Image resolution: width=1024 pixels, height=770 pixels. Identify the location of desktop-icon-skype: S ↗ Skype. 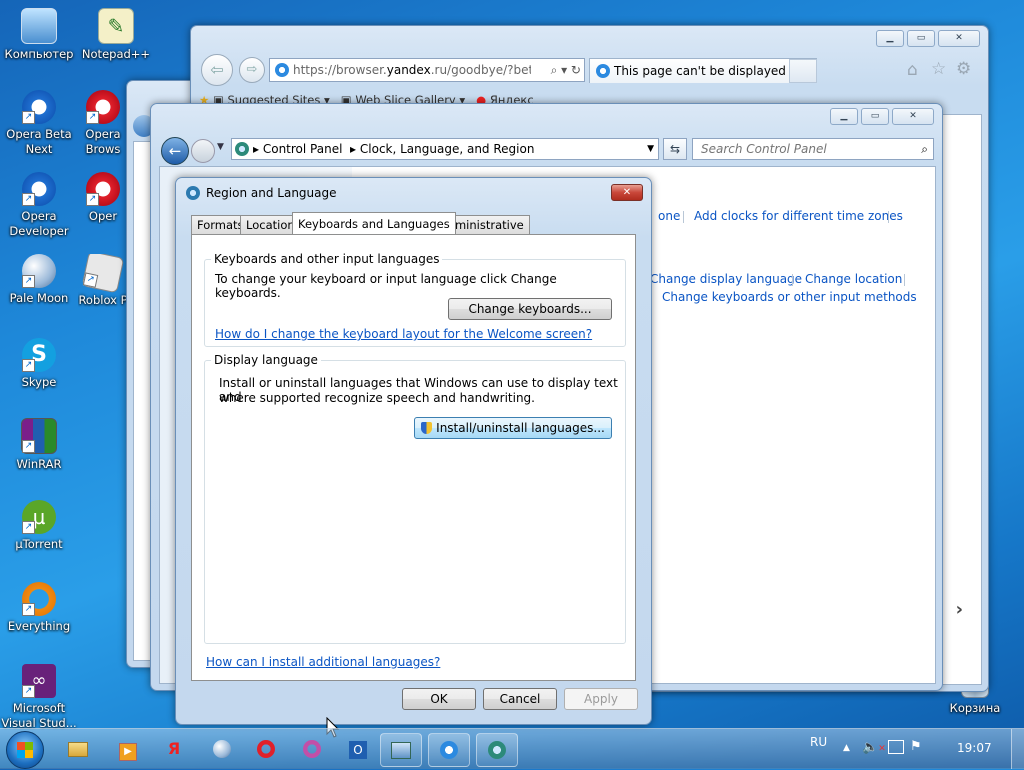
(39, 364).